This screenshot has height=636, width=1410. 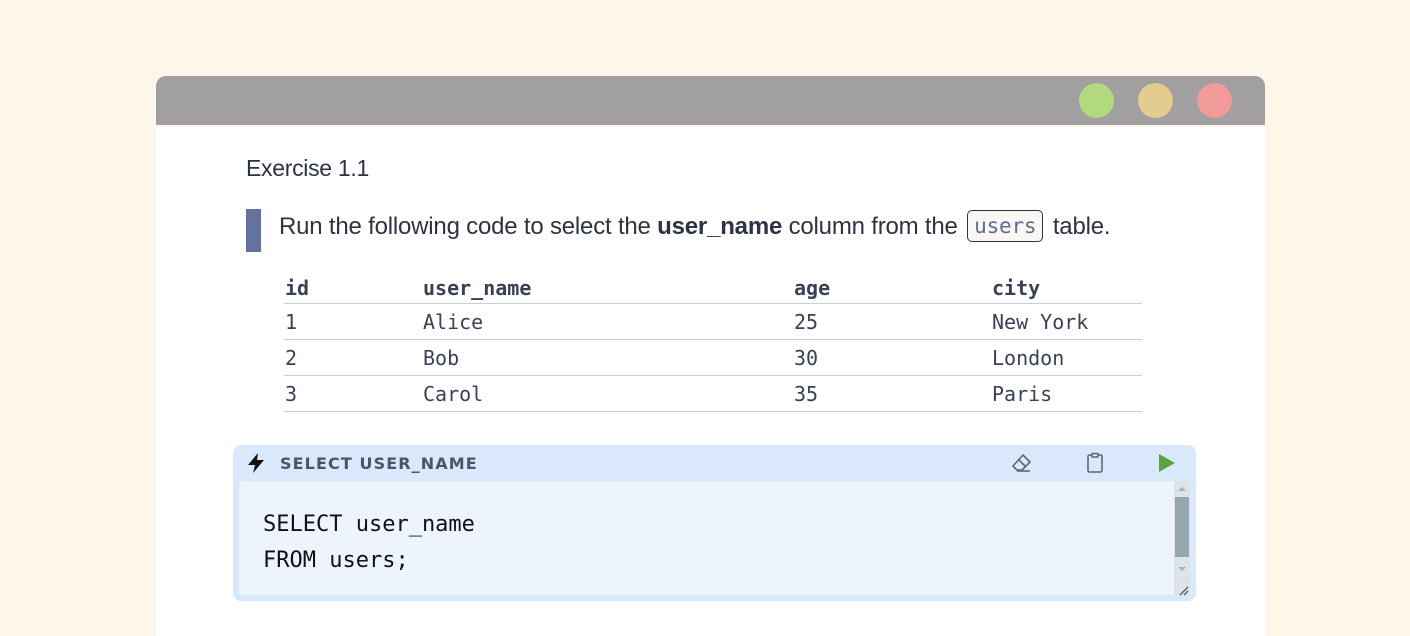 I want to click on column-header: id, so click(x=353, y=288).